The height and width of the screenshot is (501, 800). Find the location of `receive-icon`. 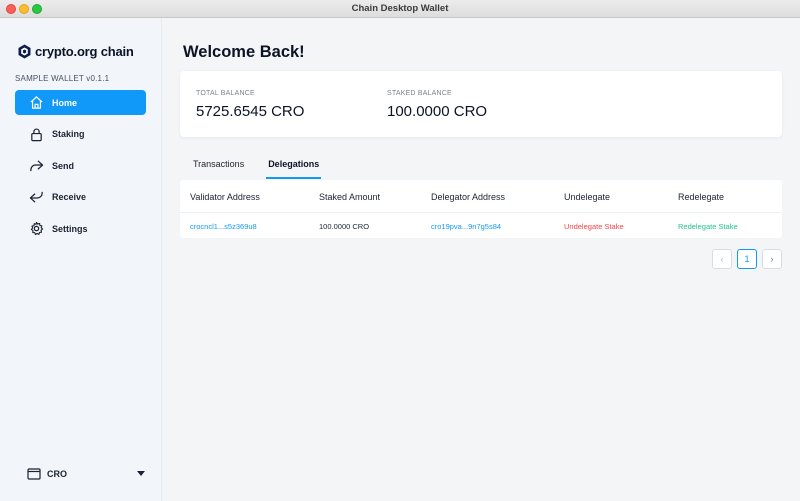

receive-icon is located at coordinates (36, 197).